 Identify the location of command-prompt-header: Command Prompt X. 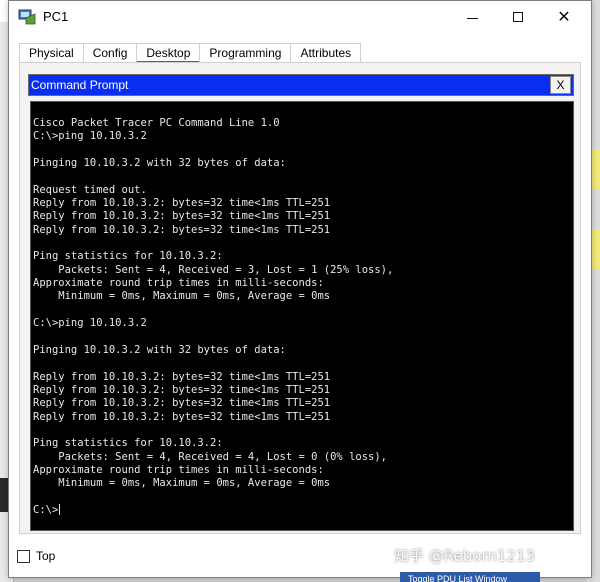
(301, 85).